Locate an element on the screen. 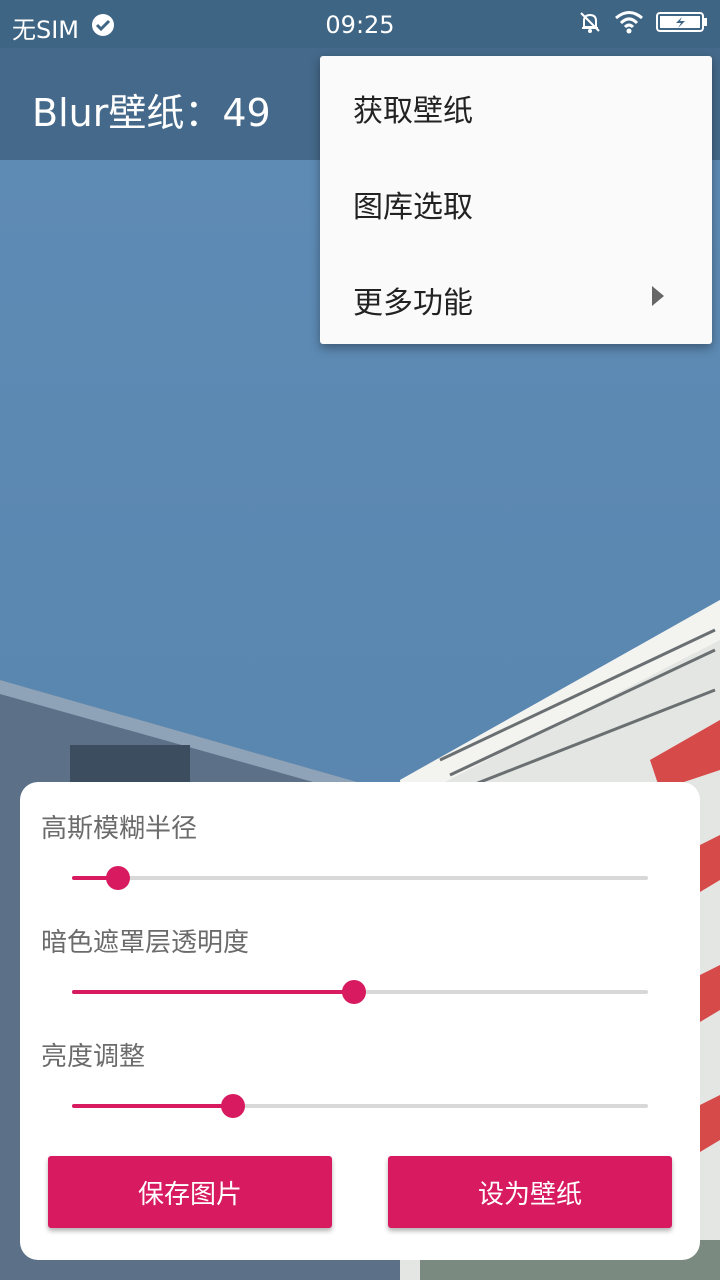 The image size is (720, 1280). menu-item-label: 获取壁纸 is located at coordinates (413, 111).